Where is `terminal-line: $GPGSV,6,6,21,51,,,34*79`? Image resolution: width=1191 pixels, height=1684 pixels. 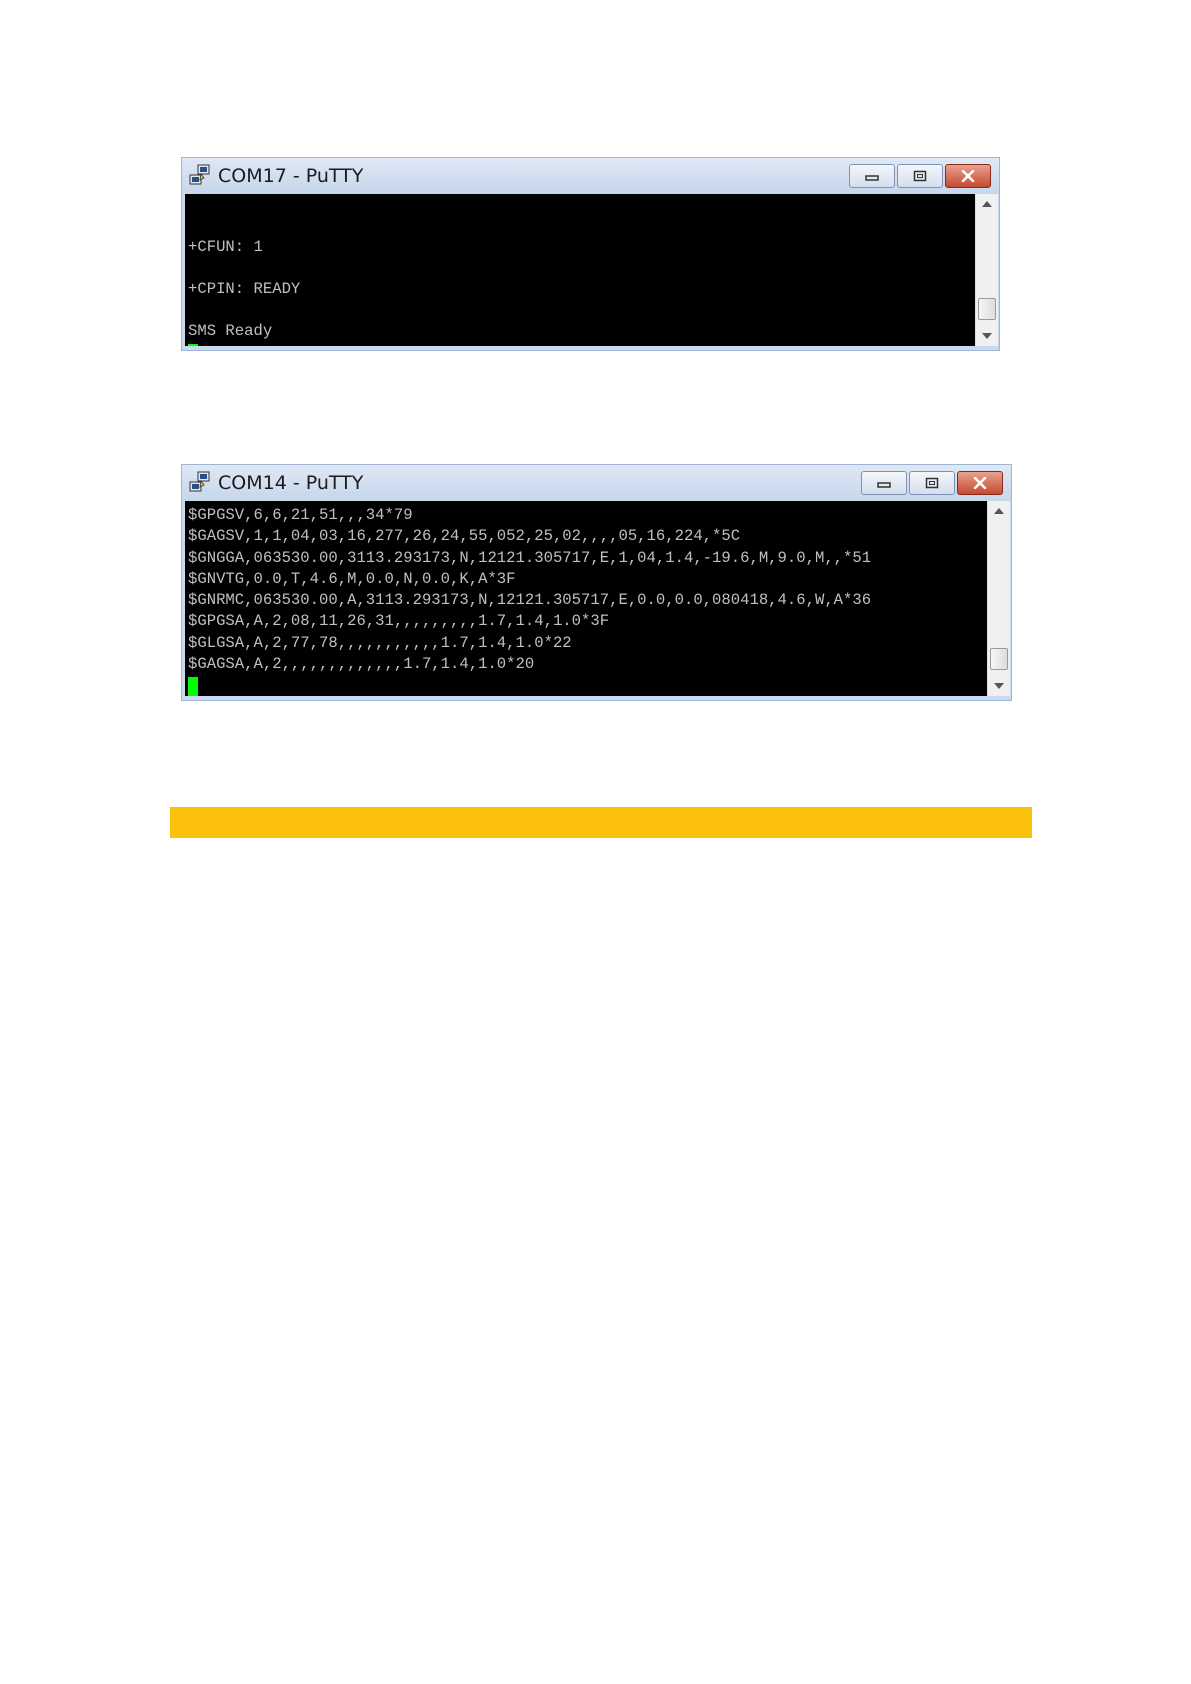
terminal-line: $GPGSV,6,6,21,51,,,34*79 is located at coordinates (300, 515).